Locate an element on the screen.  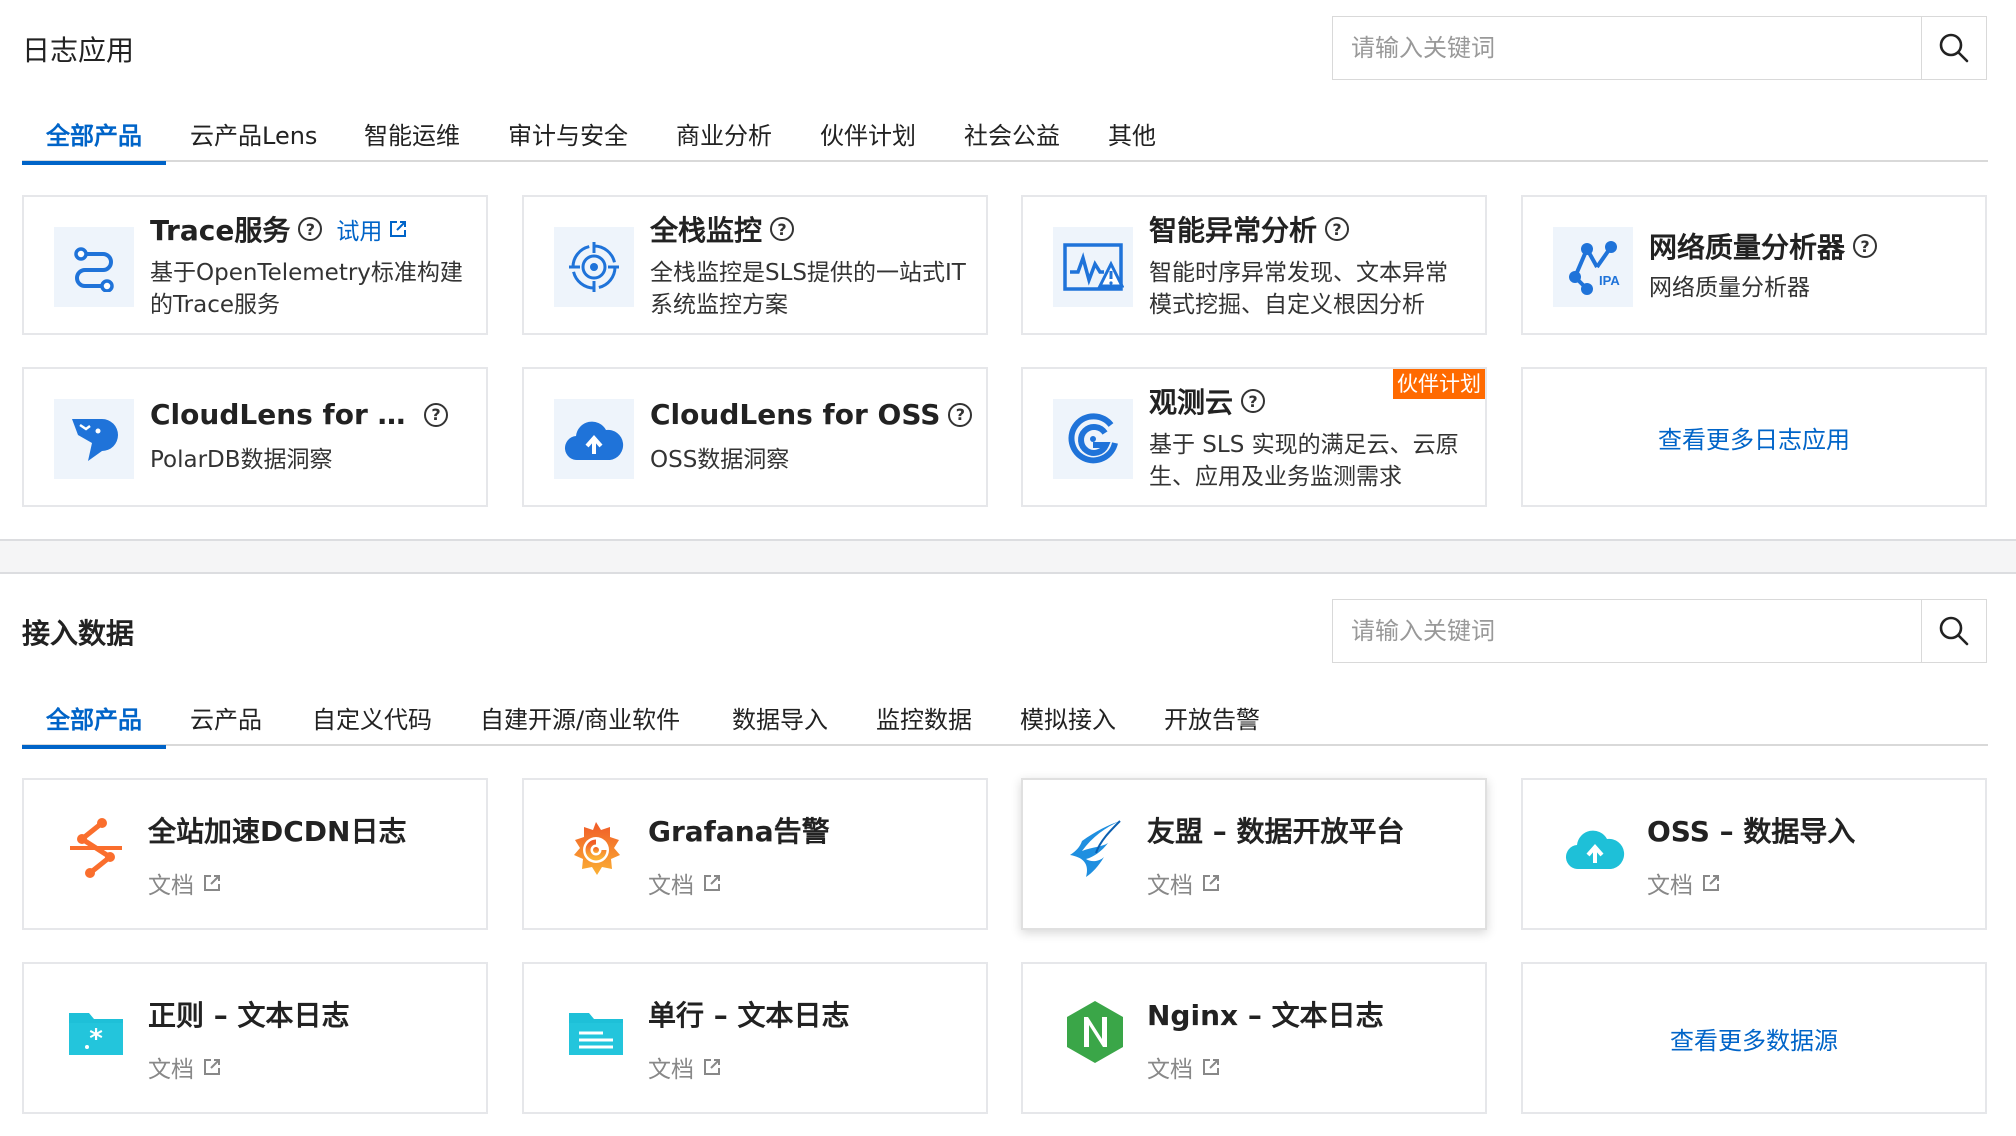
card-title: 网络质量分析器 is located at coordinates (1747, 247).